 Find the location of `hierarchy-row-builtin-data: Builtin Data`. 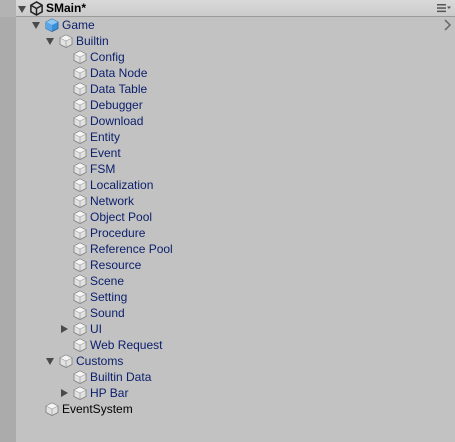

hierarchy-row-builtin-data: Builtin Data is located at coordinates (227, 377).